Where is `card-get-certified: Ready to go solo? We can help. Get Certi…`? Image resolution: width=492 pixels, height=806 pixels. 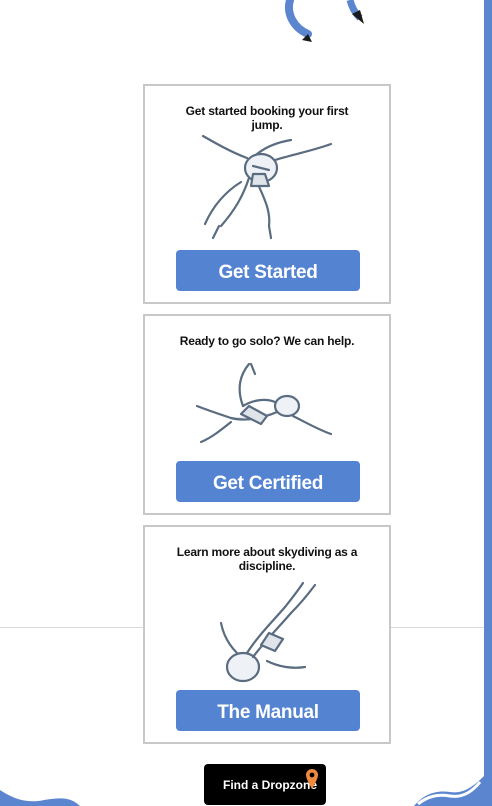 card-get-certified: Ready to go solo? We can help. Get Certi… is located at coordinates (267, 414).